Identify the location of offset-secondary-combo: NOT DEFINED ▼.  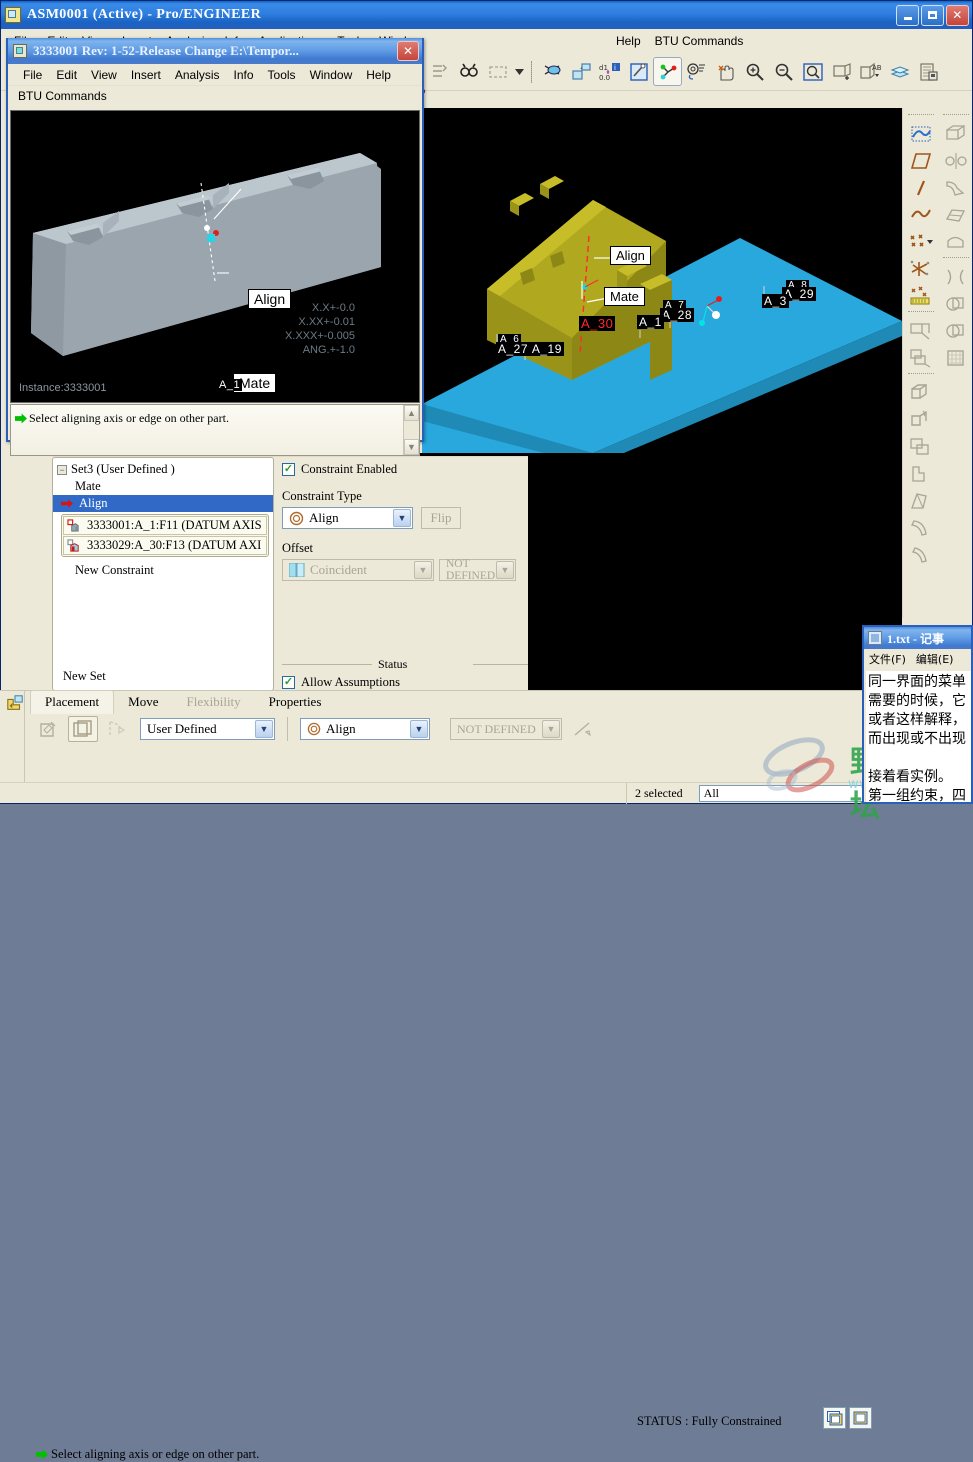
(477, 570).